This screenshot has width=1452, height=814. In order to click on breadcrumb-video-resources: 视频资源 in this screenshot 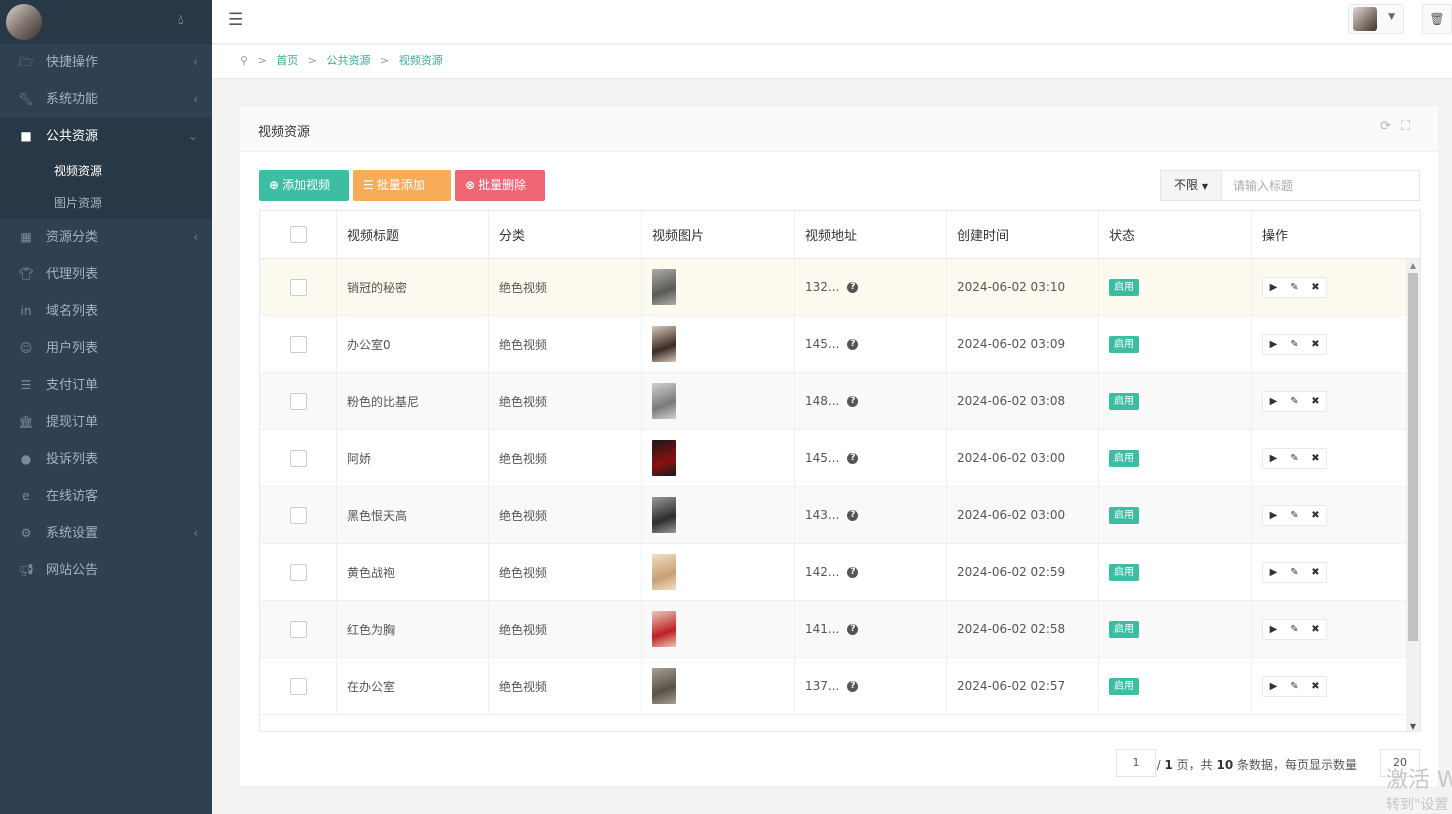, I will do `click(421, 60)`.